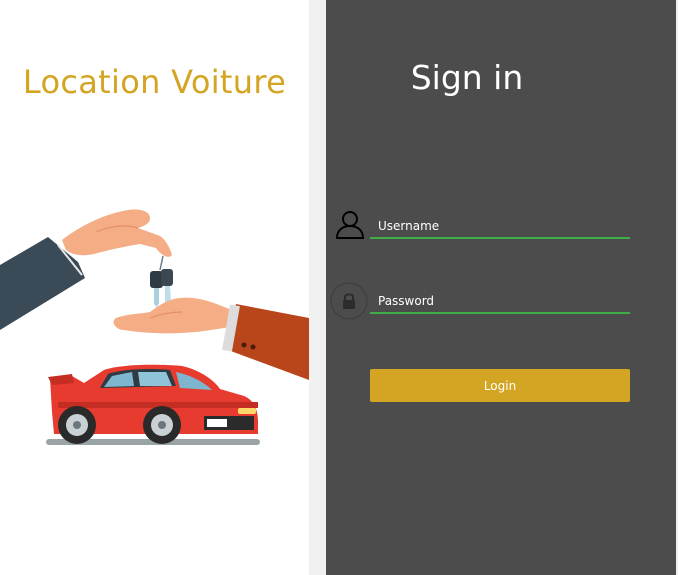 The width and height of the screenshot is (678, 575). Describe the element at coordinates (86, 269) in the screenshot. I see `giving-hand` at that location.